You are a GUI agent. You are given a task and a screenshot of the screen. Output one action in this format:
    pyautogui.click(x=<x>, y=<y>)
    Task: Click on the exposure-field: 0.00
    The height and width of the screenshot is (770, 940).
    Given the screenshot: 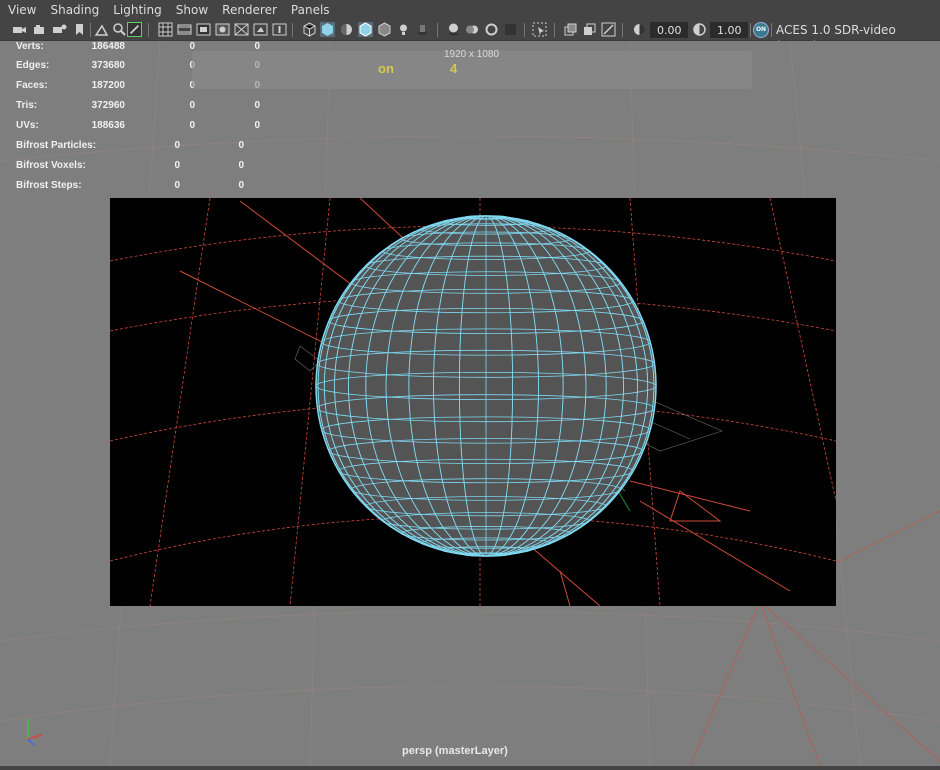 What is the action you would take?
    pyautogui.click(x=669, y=30)
    